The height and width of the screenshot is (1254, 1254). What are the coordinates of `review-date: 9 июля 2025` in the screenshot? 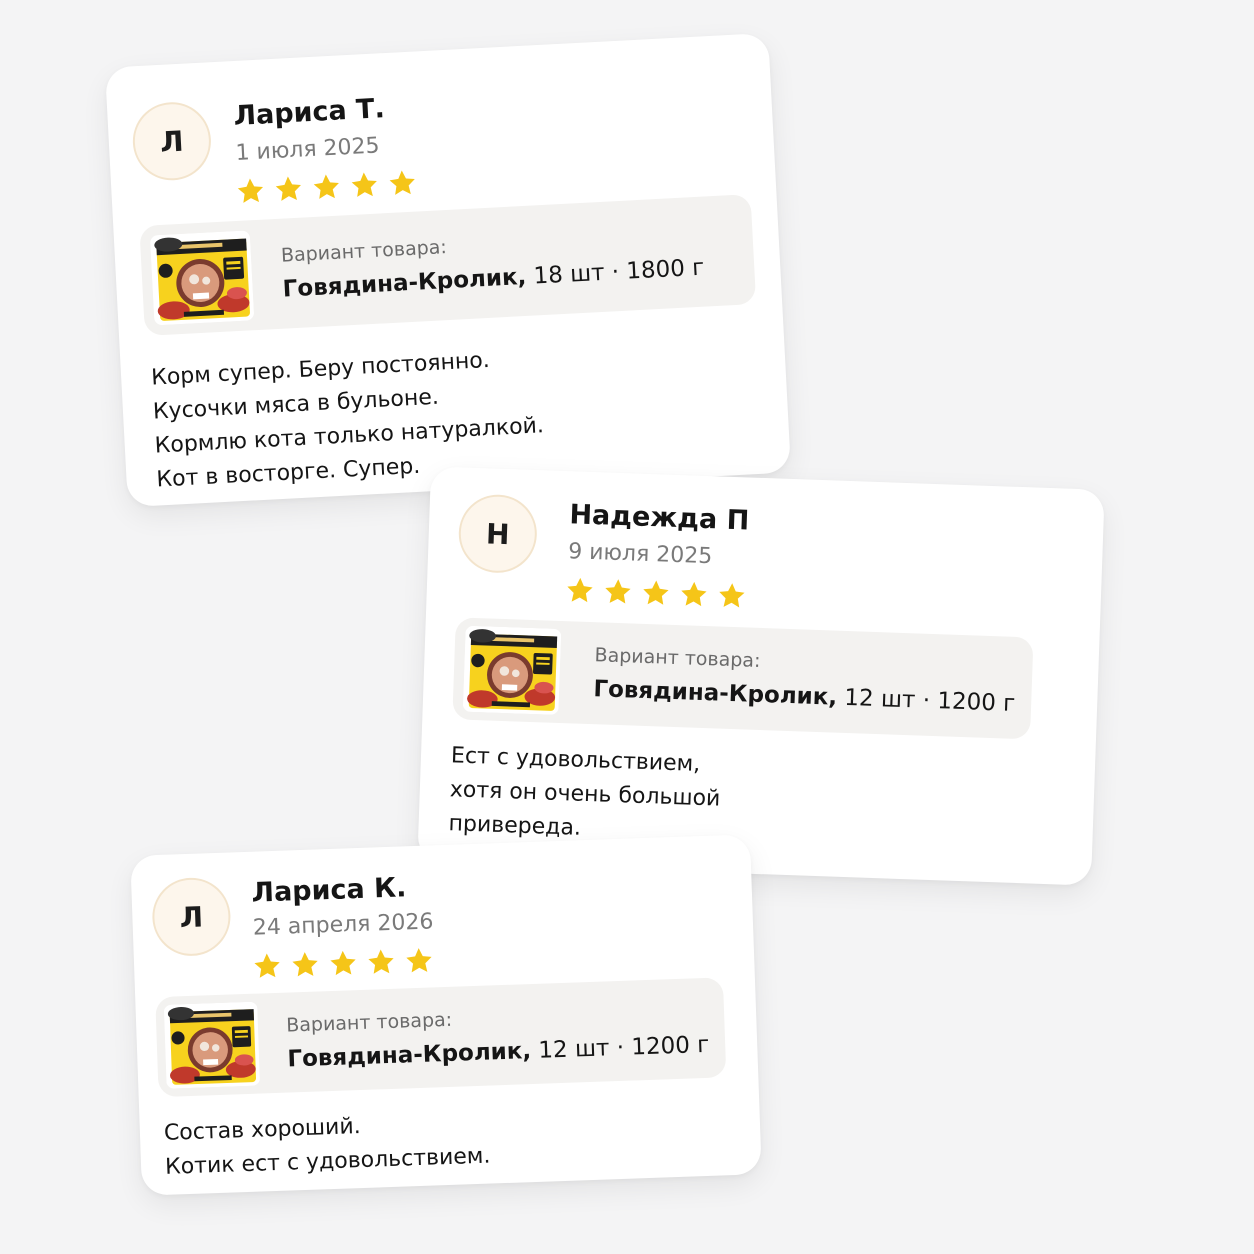 It's located at (640, 554).